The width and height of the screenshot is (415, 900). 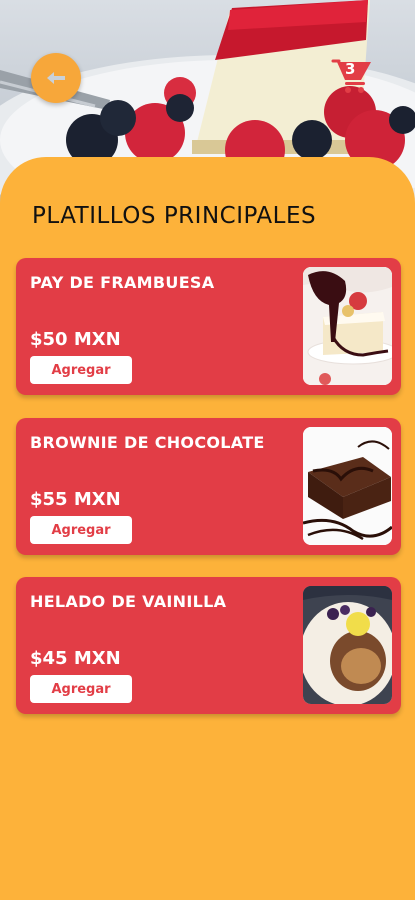 I want to click on section-title: PLATILLOS PRINCIPALES, so click(x=174, y=216).